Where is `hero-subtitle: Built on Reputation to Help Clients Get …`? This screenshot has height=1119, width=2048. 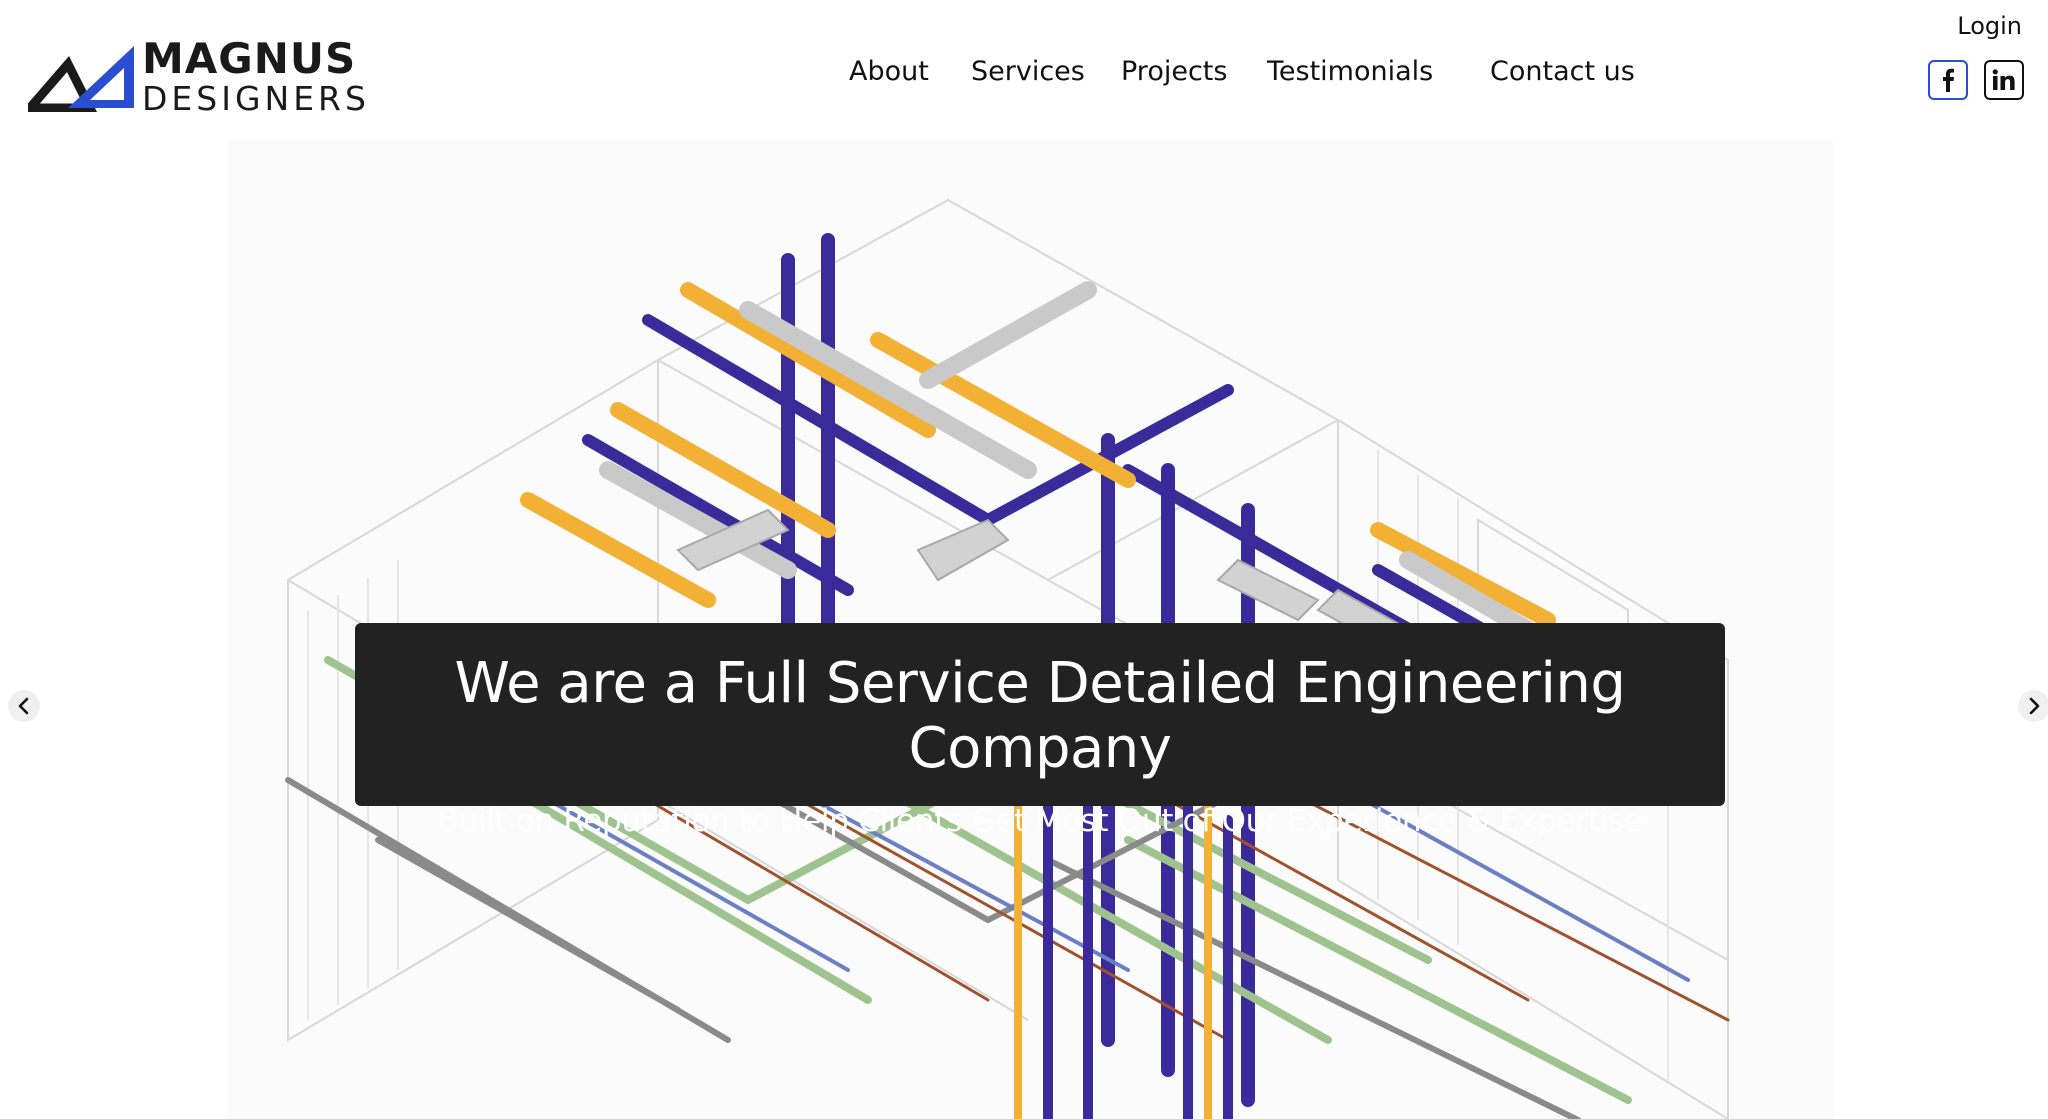 hero-subtitle: Built on Reputation to Help Clients Get … is located at coordinates (1040, 821).